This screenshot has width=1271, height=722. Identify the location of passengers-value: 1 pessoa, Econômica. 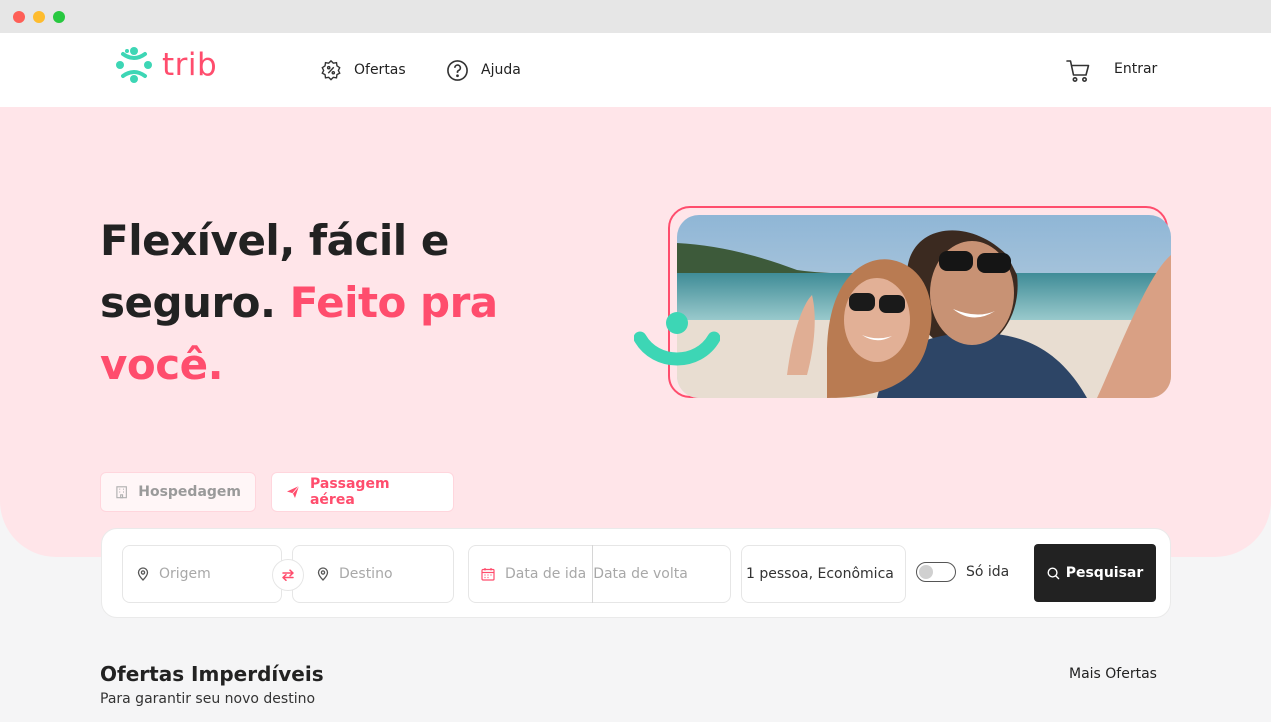
(820, 574).